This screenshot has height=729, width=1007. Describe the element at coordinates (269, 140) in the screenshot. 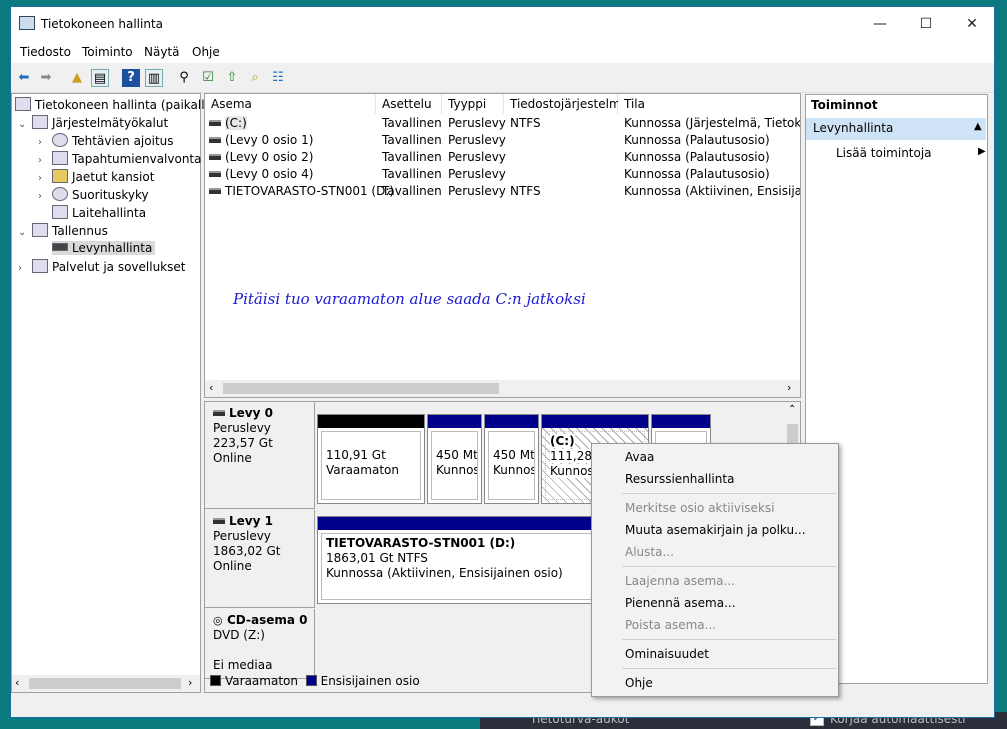

I see `cell-volume: (Levy 0 osio 1)` at that location.